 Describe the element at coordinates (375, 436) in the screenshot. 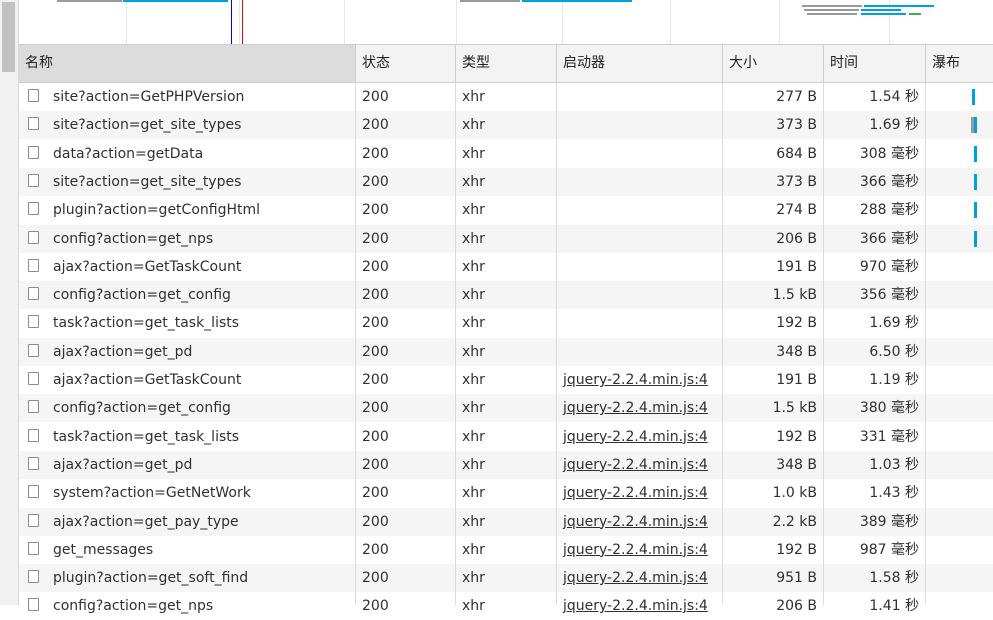

I see `status-cell: 200` at that location.